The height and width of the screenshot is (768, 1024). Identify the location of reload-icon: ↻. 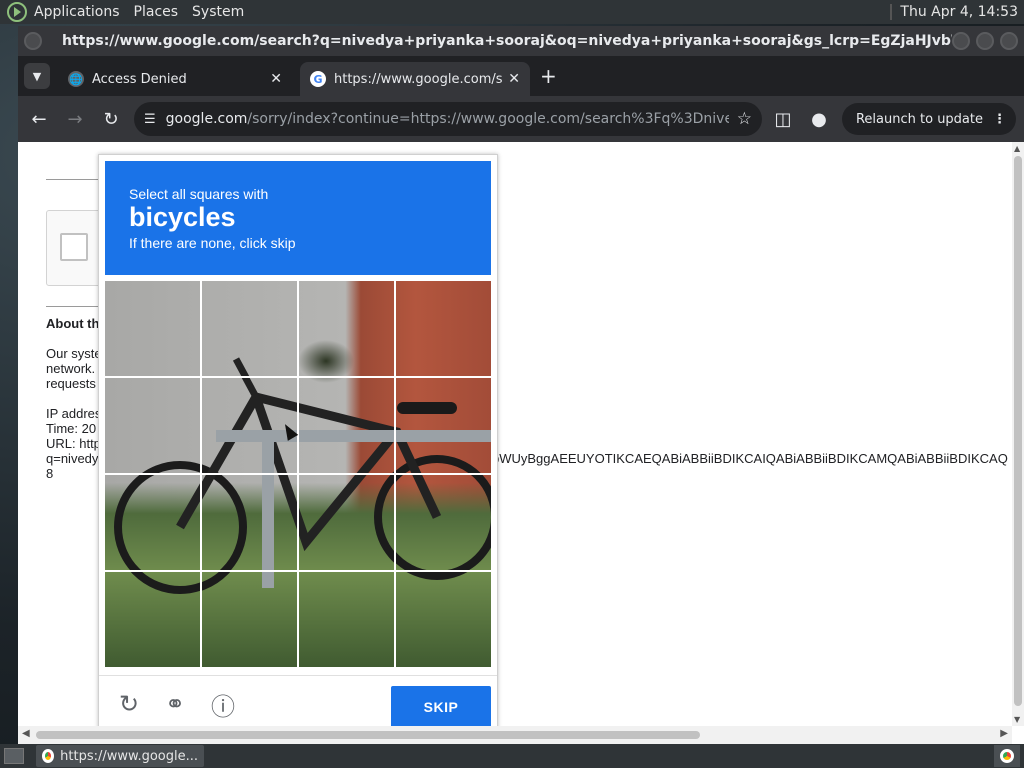
(111, 119).